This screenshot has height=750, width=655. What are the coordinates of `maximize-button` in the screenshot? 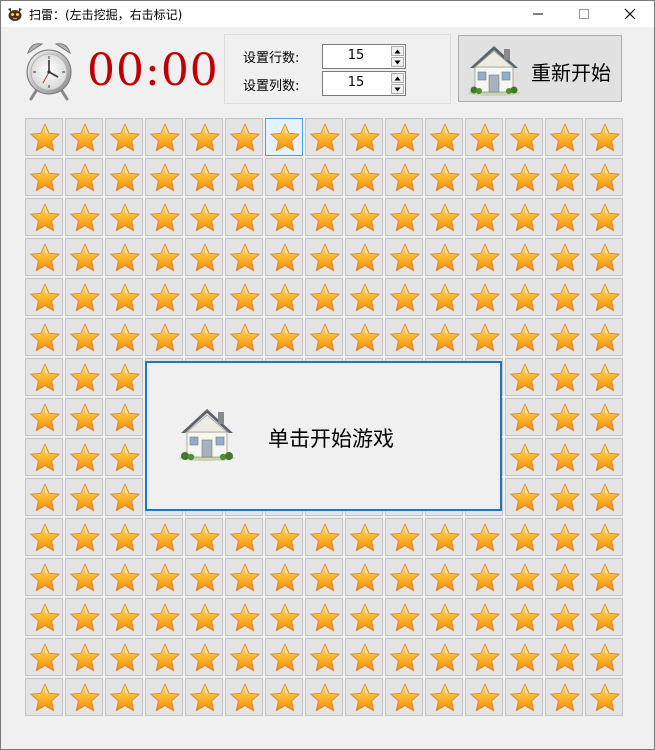 It's located at (584, 14).